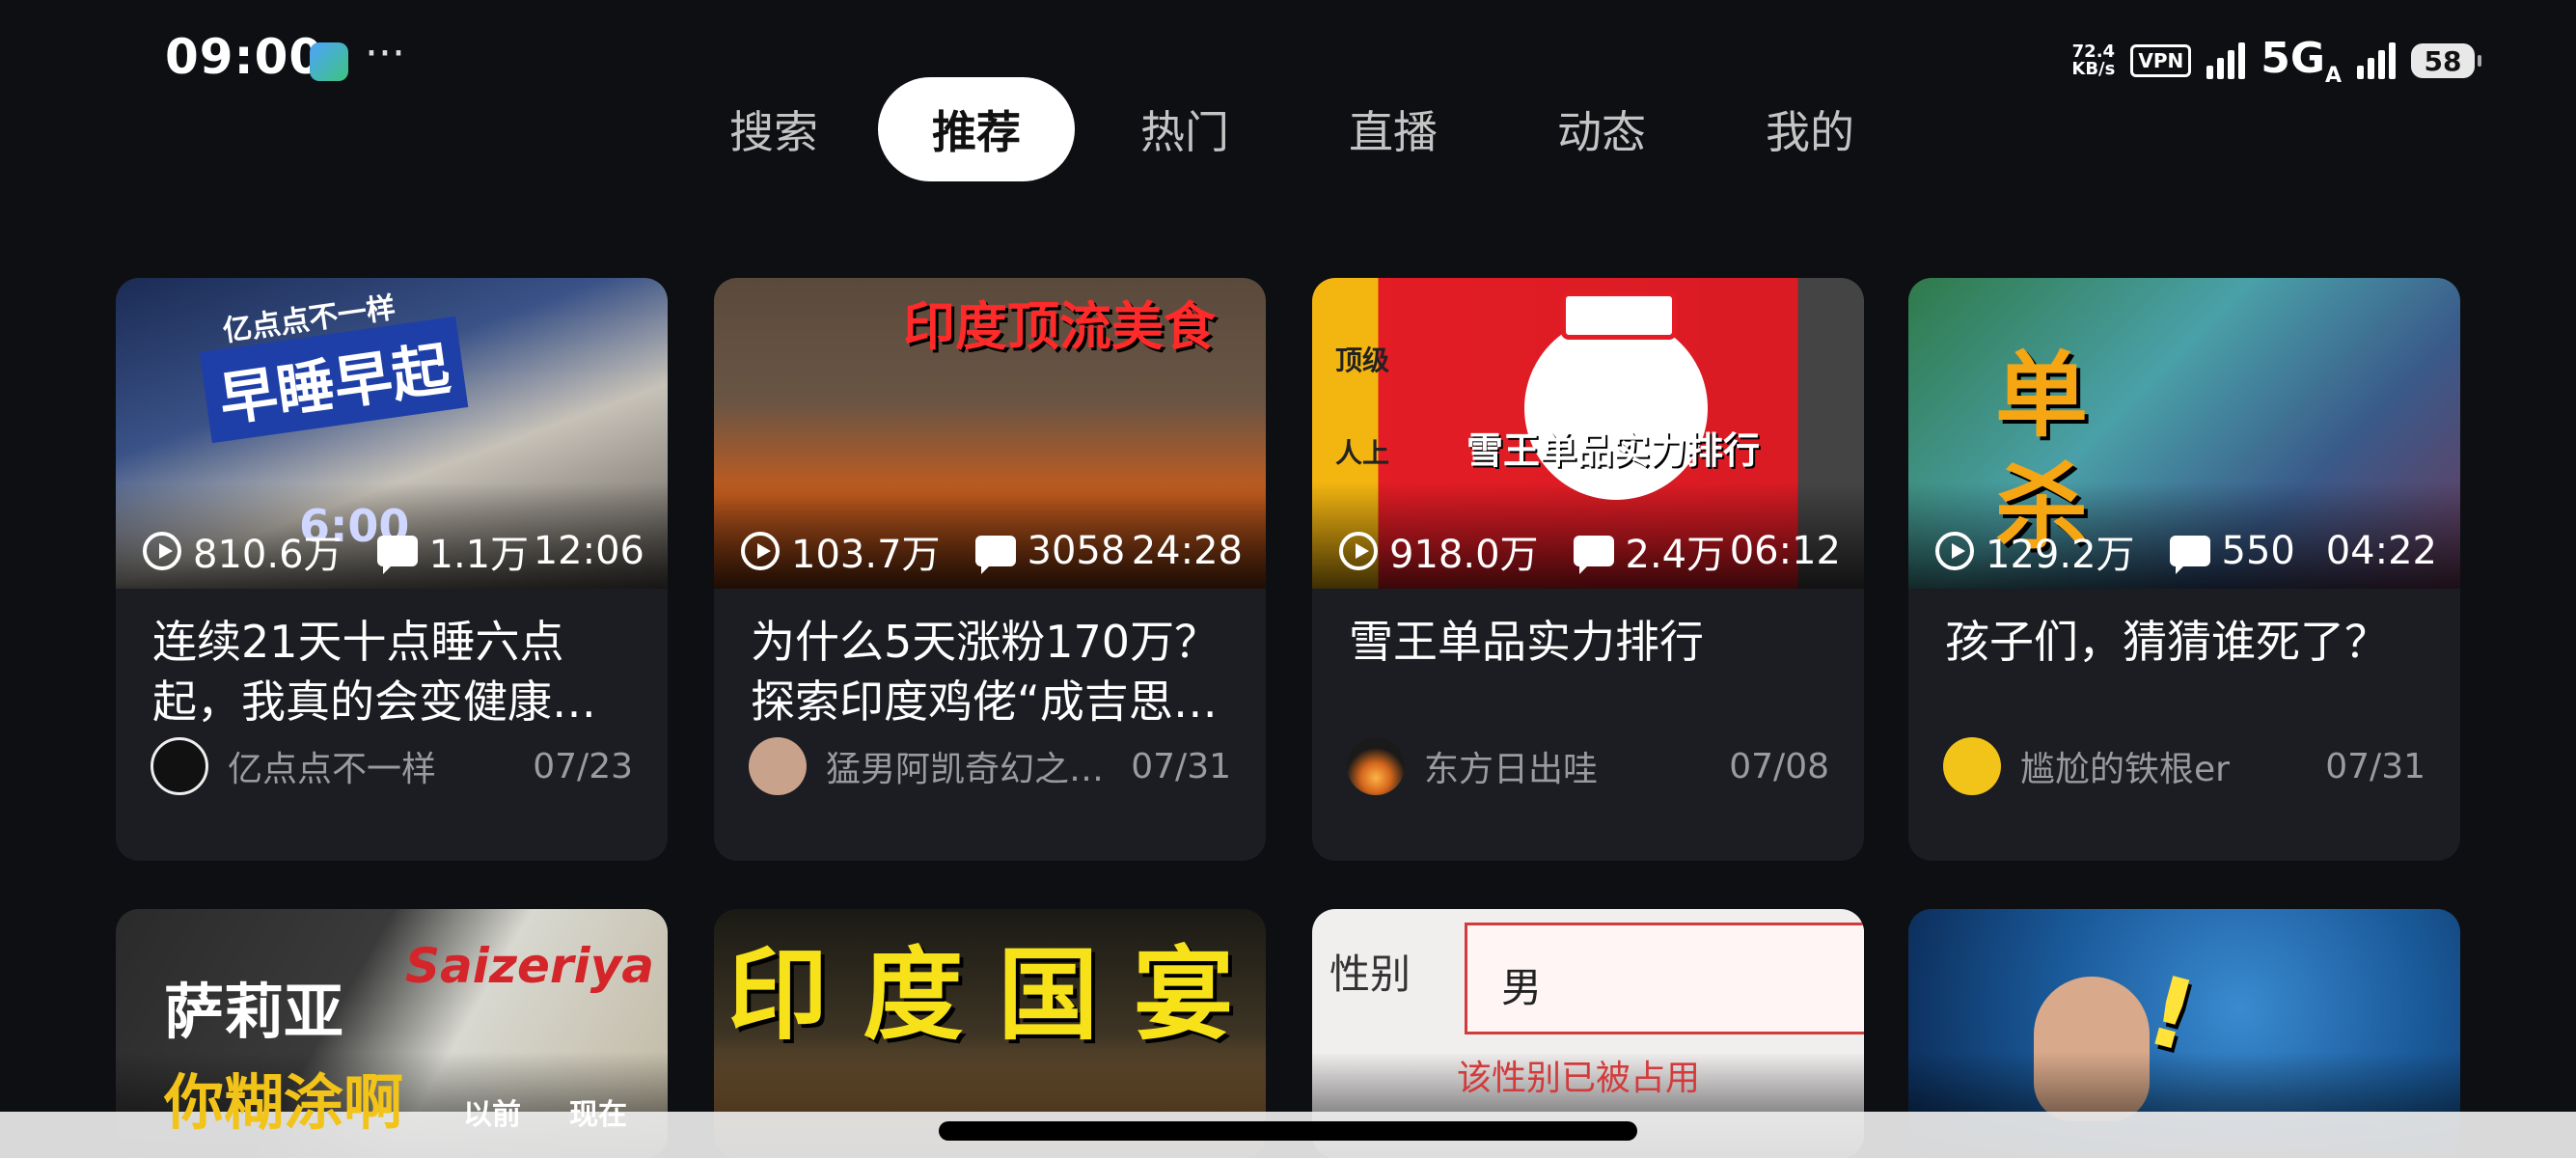 The height and width of the screenshot is (1158, 2576). Describe the element at coordinates (990, 433) in the screenshot. I see `video-thumbnail: 印度顶流美食 103.7万 3058 24:28` at that location.